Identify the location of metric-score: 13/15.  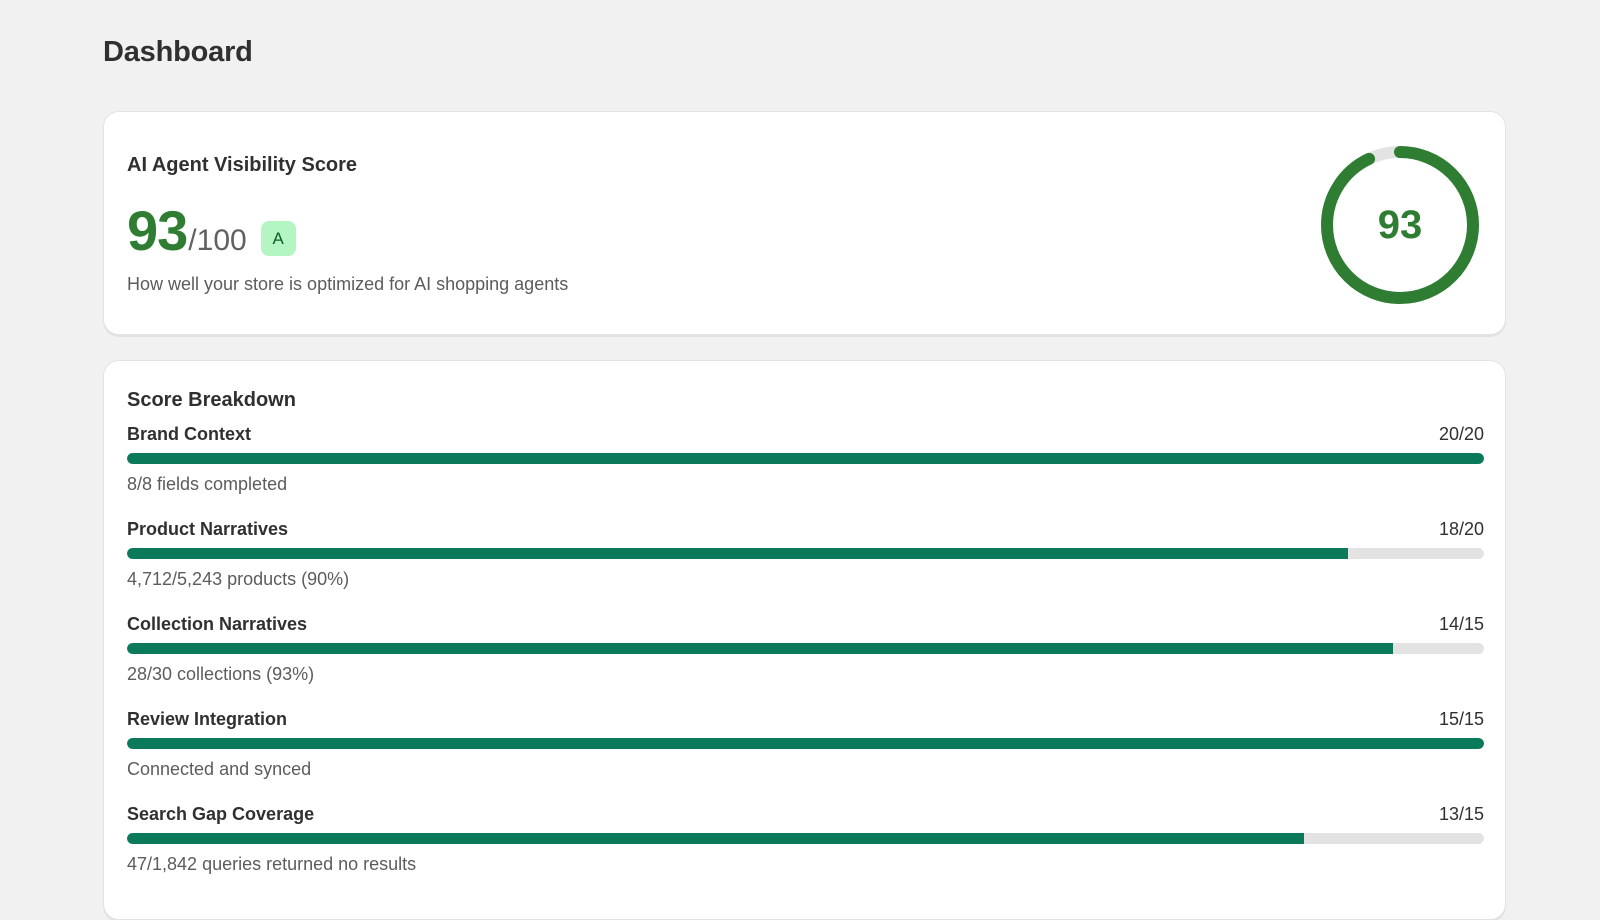
(1461, 814).